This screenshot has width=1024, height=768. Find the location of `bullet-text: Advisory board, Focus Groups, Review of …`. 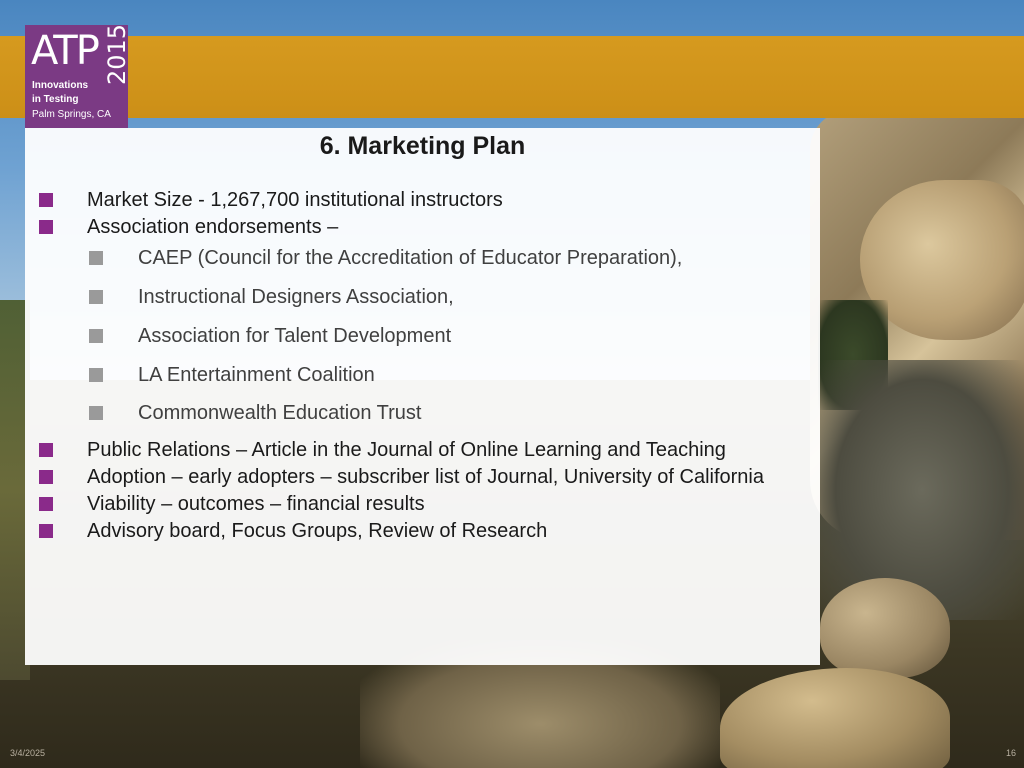

bullet-text: Advisory board, Focus Groups, Review of … is located at coordinates (317, 531).